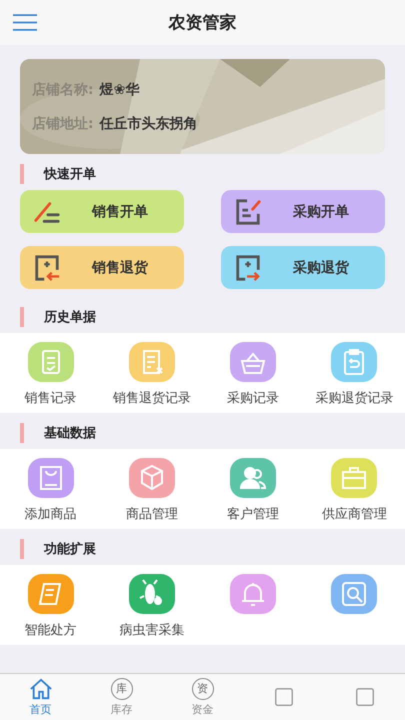 Image resolution: width=405 pixels, height=720 pixels. I want to click on menu-item-label: 智能处方, so click(50, 630).